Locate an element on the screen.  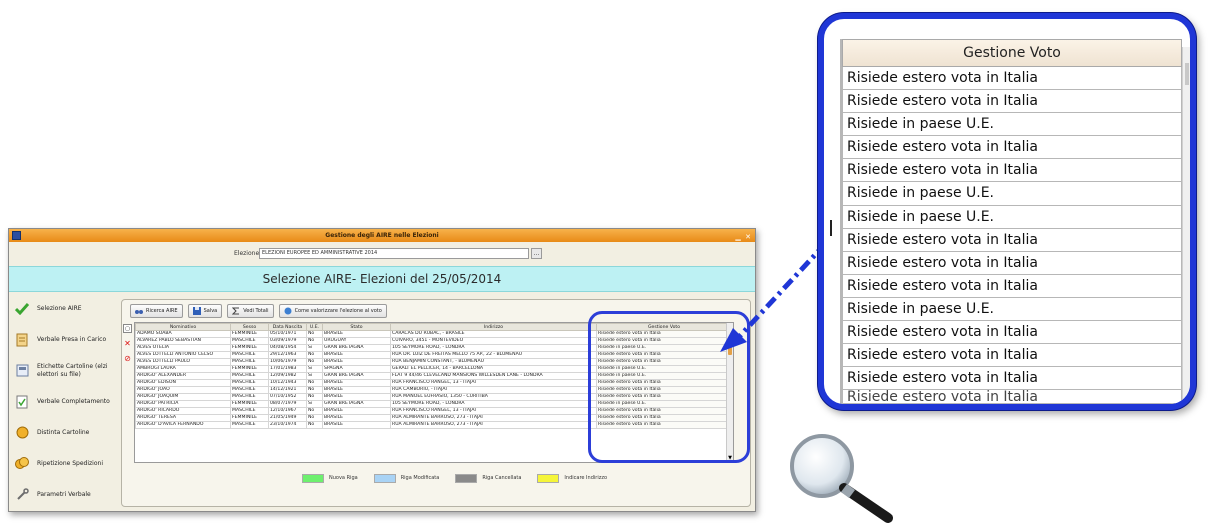
sidebar-item-ripetizione: Ripetizione Spedizioni is located at coordinates (65, 463).